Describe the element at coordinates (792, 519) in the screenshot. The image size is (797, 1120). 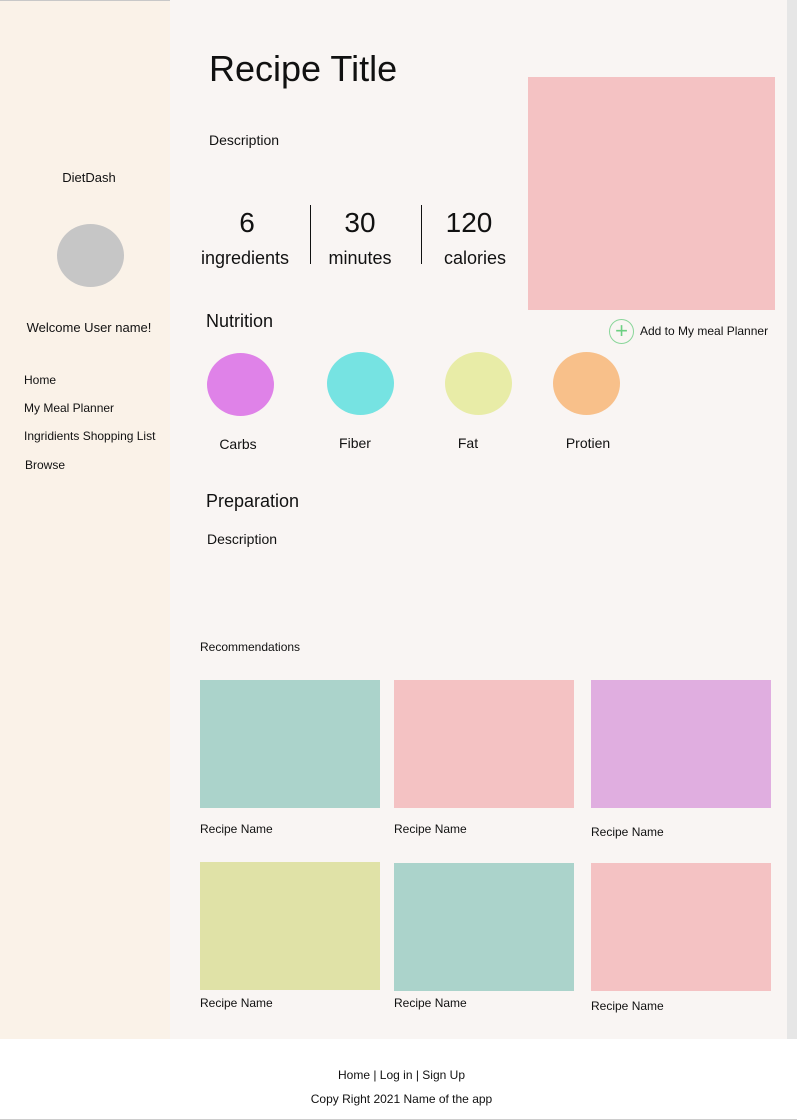
I see `scrollbar` at that location.